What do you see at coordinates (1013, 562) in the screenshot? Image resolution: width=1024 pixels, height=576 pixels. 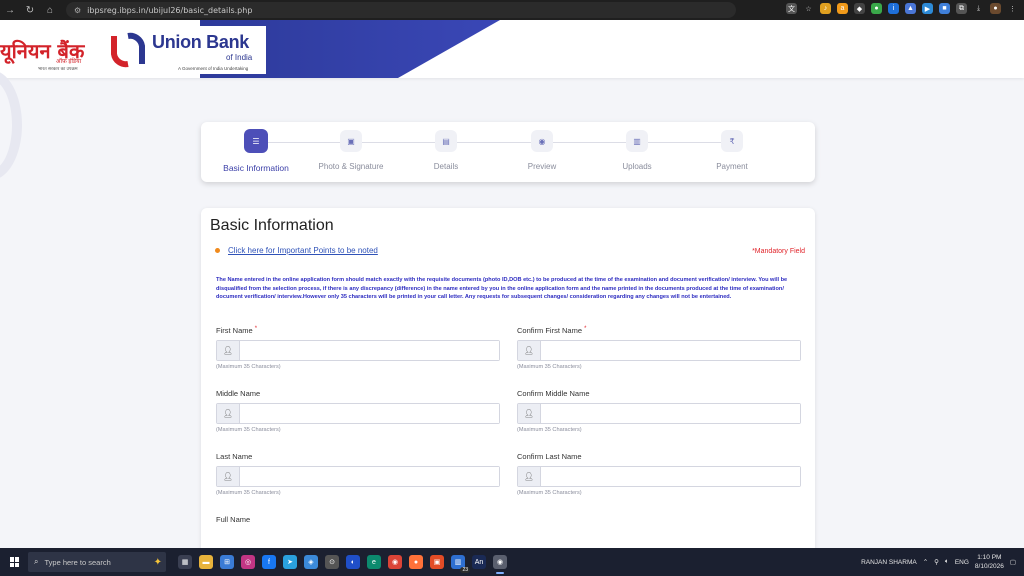 I see `notifications-icon: ▢` at bounding box center [1013, 562].